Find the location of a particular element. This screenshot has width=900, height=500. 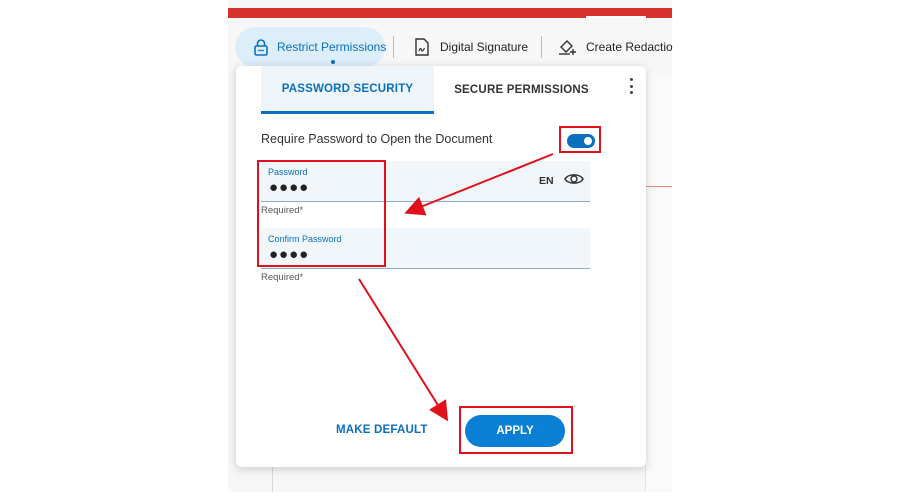

lock-icon is located at coordinates (261, 47).